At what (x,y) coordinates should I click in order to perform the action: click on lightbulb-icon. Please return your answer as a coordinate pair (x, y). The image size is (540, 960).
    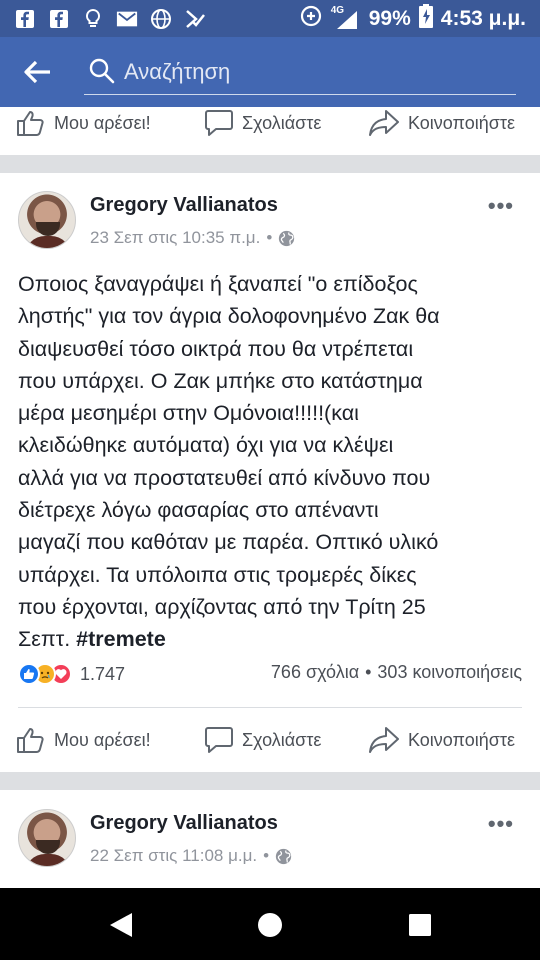
    Looking at the image, I should click on (93, 19).